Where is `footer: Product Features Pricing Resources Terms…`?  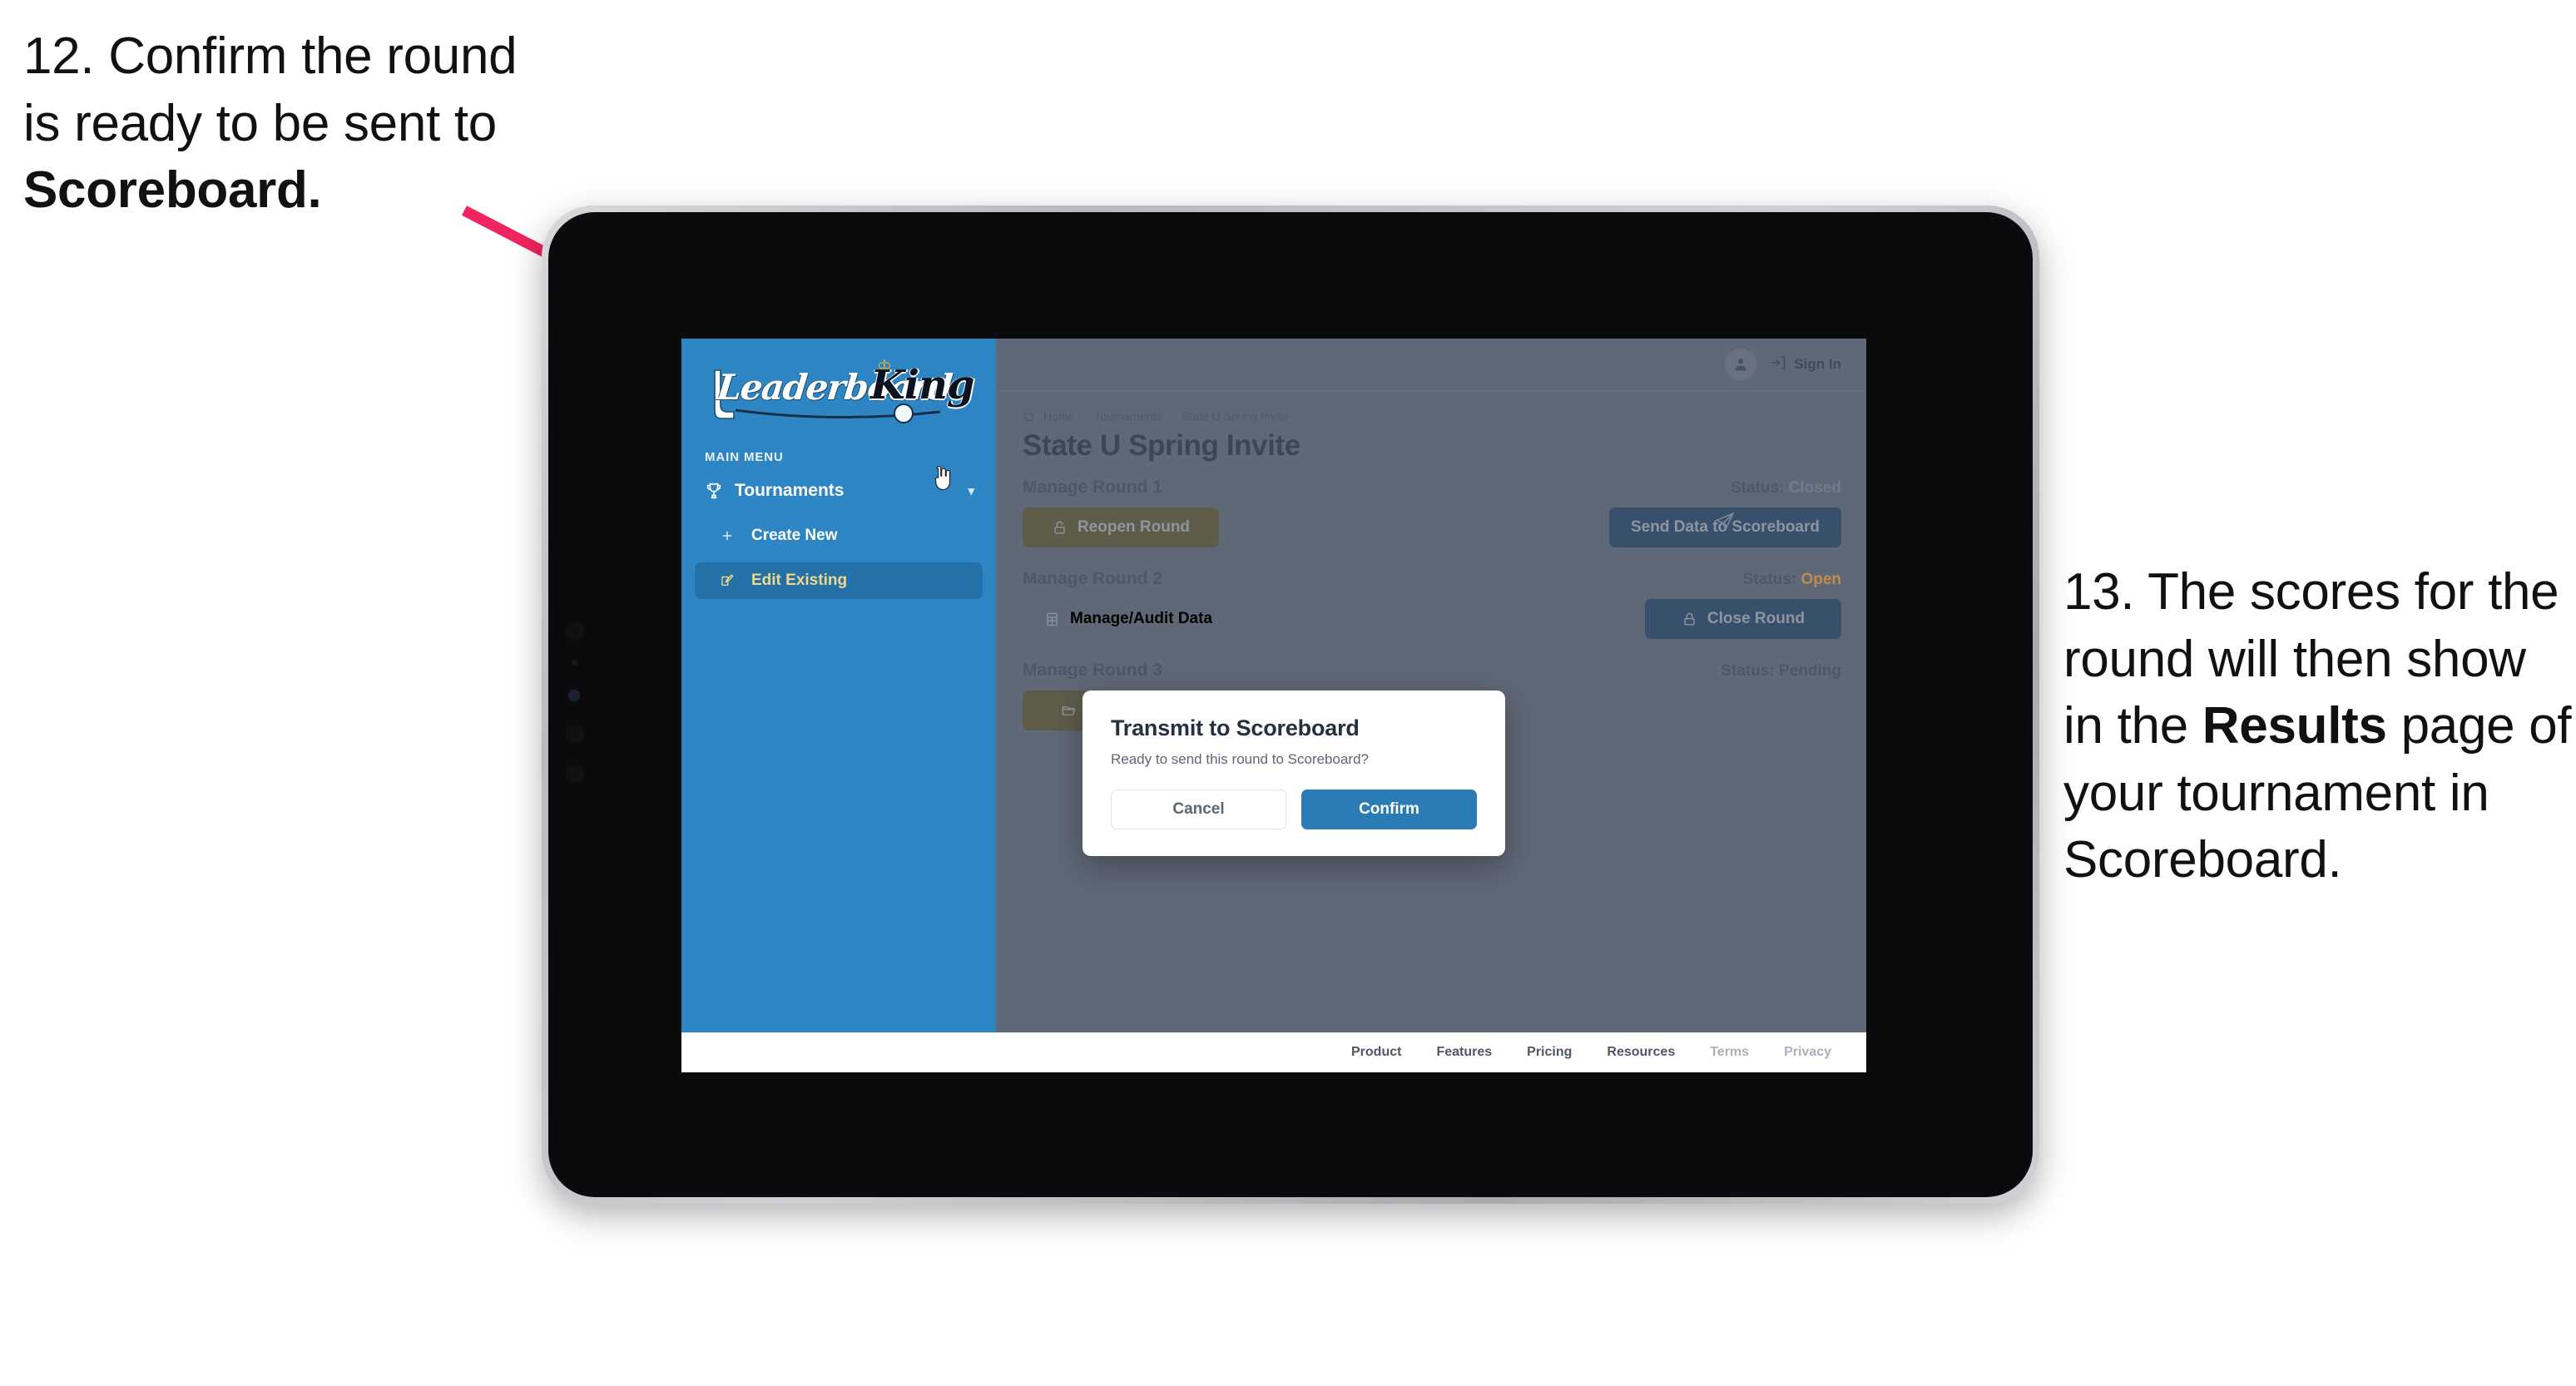 footer: Product Features Pricing Resources Terms… is located at coordinates (1274, 1052).